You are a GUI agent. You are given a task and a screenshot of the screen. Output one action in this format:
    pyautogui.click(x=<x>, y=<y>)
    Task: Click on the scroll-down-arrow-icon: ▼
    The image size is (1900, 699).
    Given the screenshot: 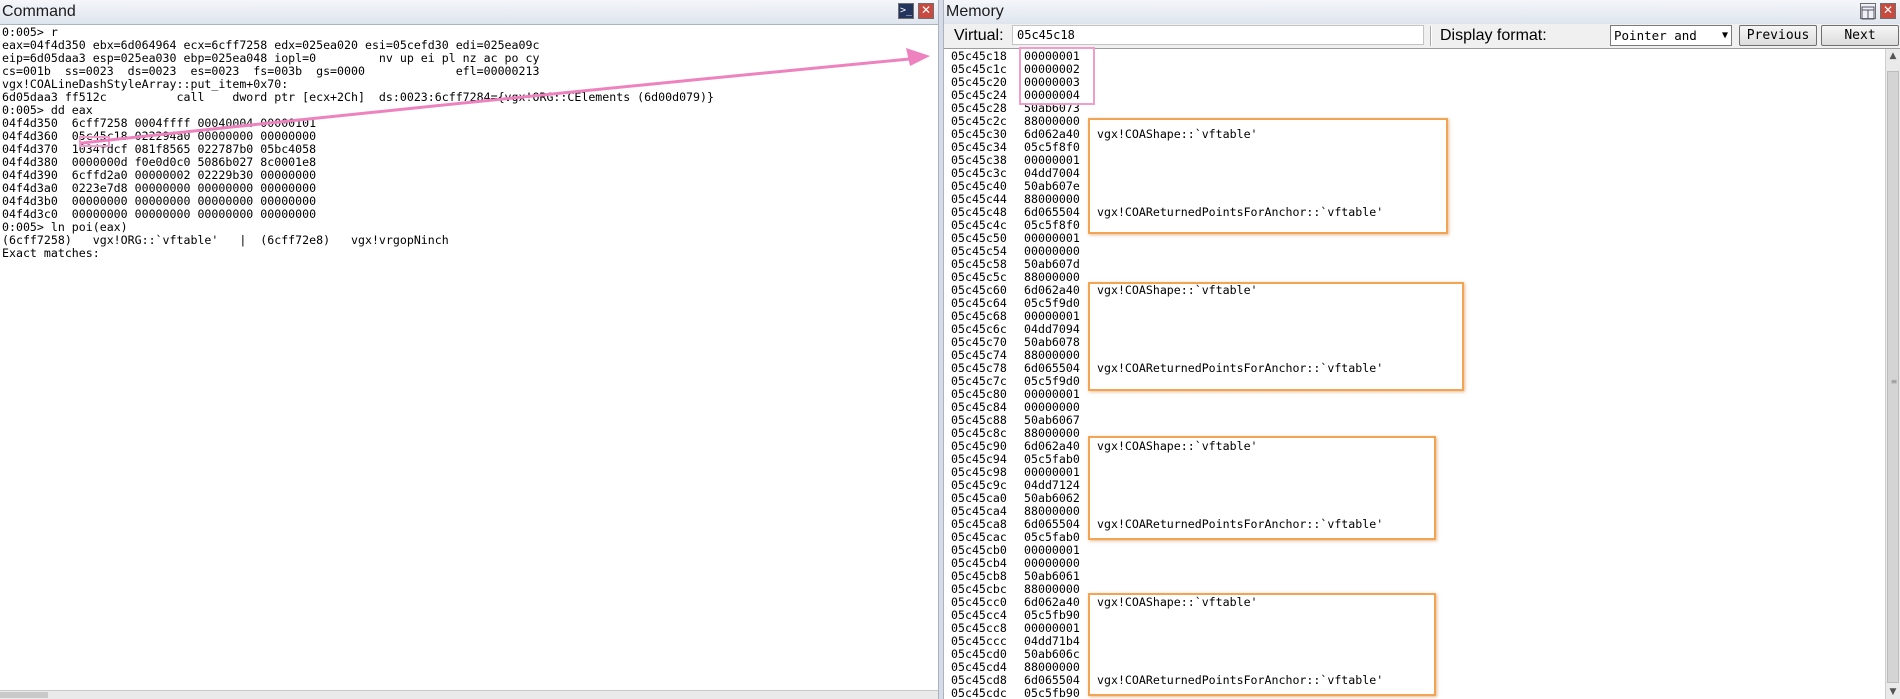 What is the action you would take?
    pyautogui.click(x=1893, y=692)
    